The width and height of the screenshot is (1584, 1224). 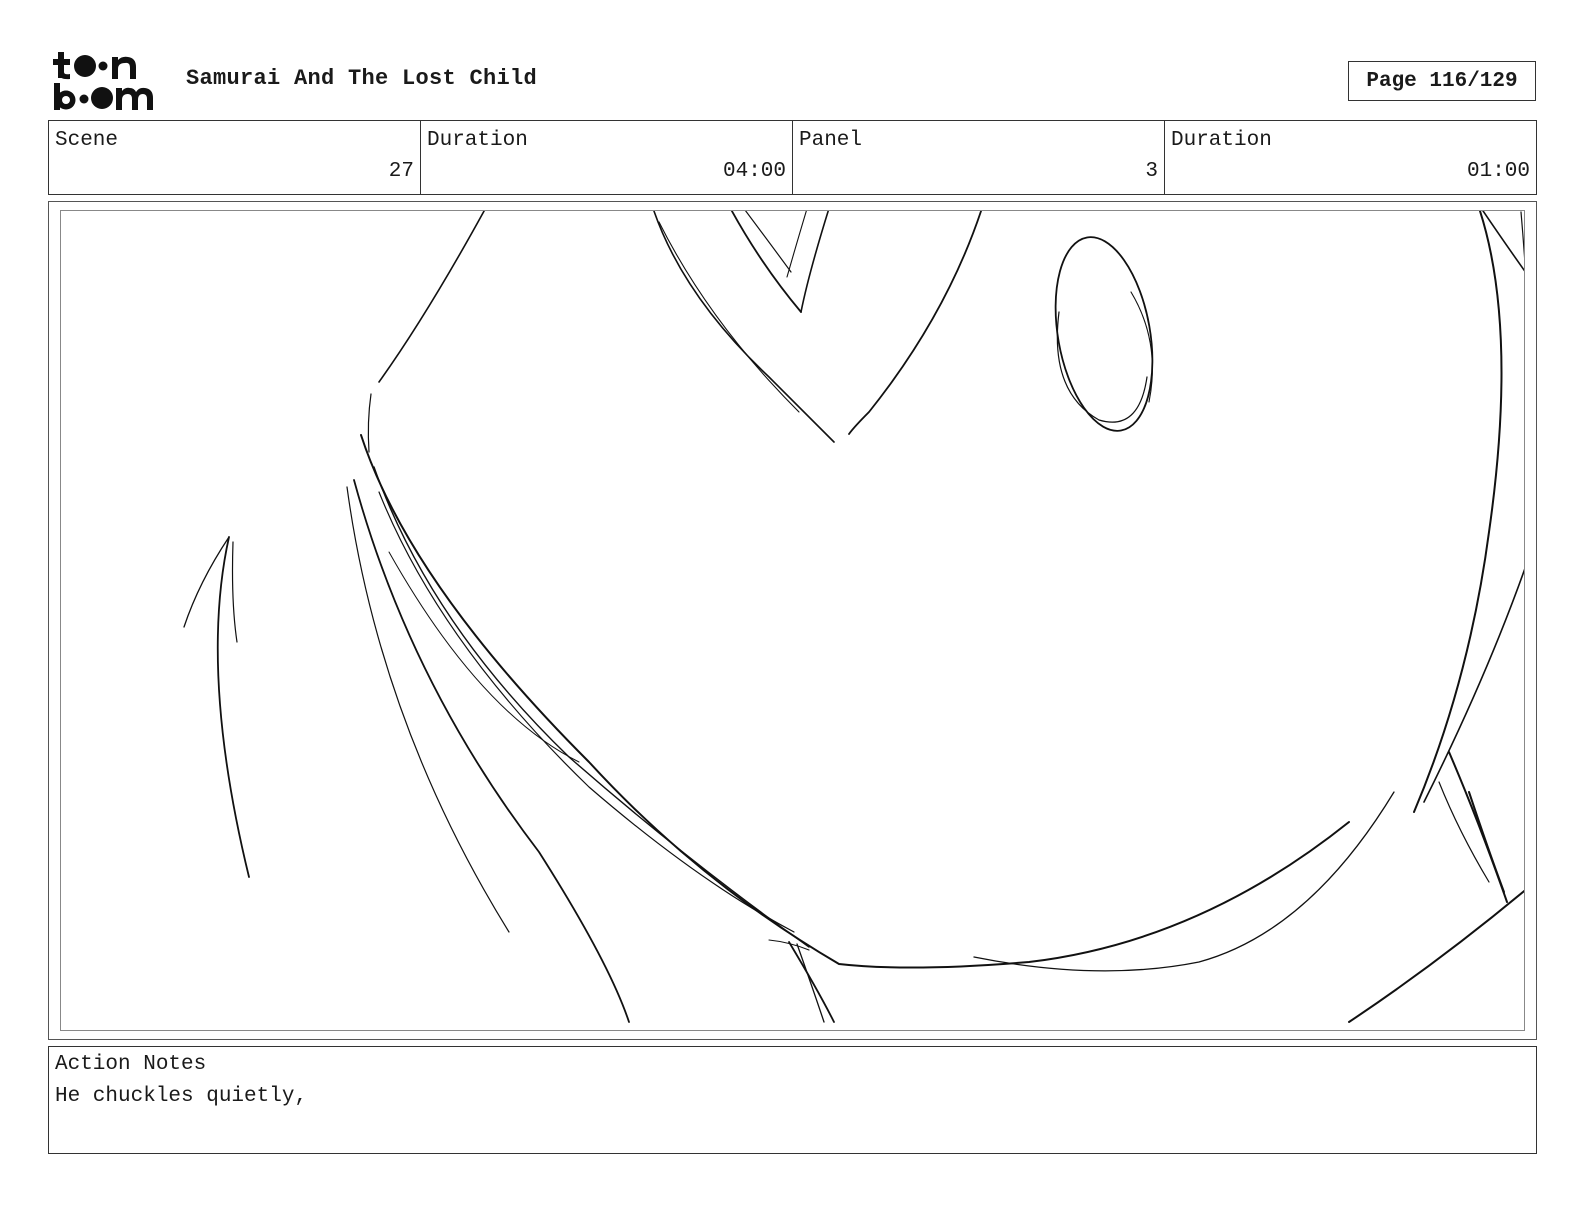 I want to click on scene-duration-label: Duration, so click(x=477, y=140).